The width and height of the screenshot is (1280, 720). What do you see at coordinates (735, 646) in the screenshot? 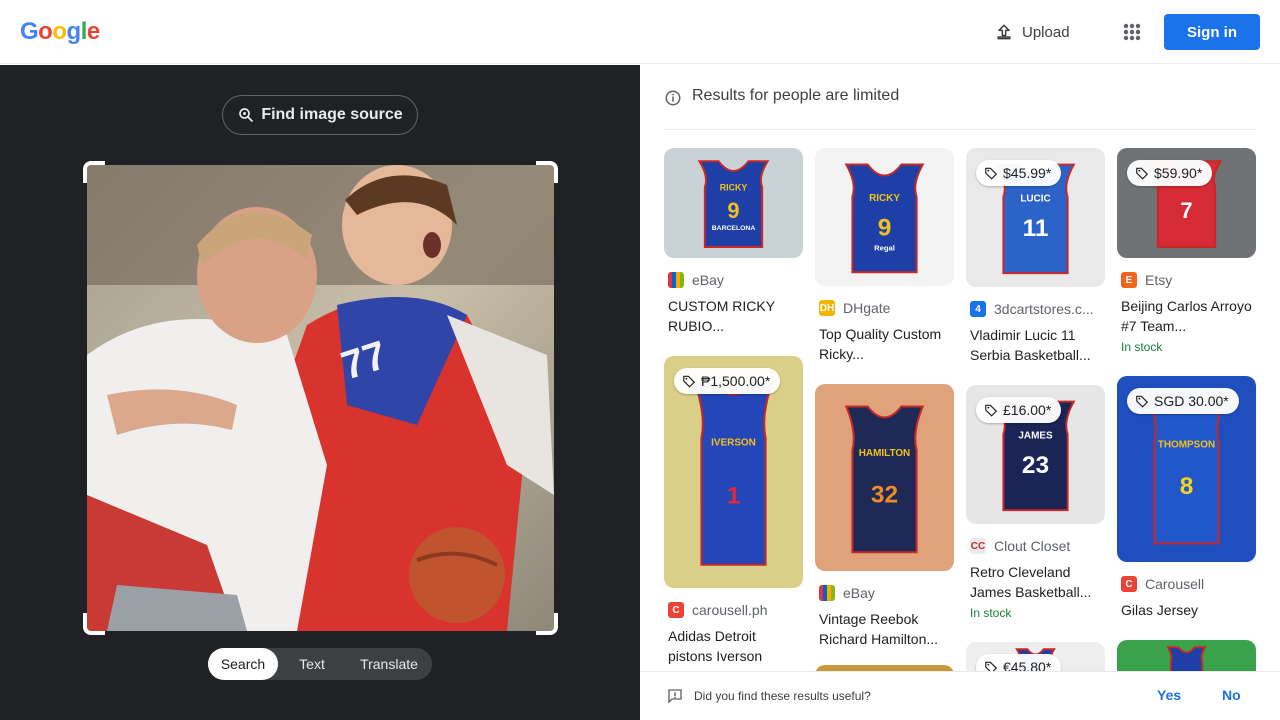
I see `result-title: Adidas Detroit pistons Iverson` at bounding box center [735, 646].